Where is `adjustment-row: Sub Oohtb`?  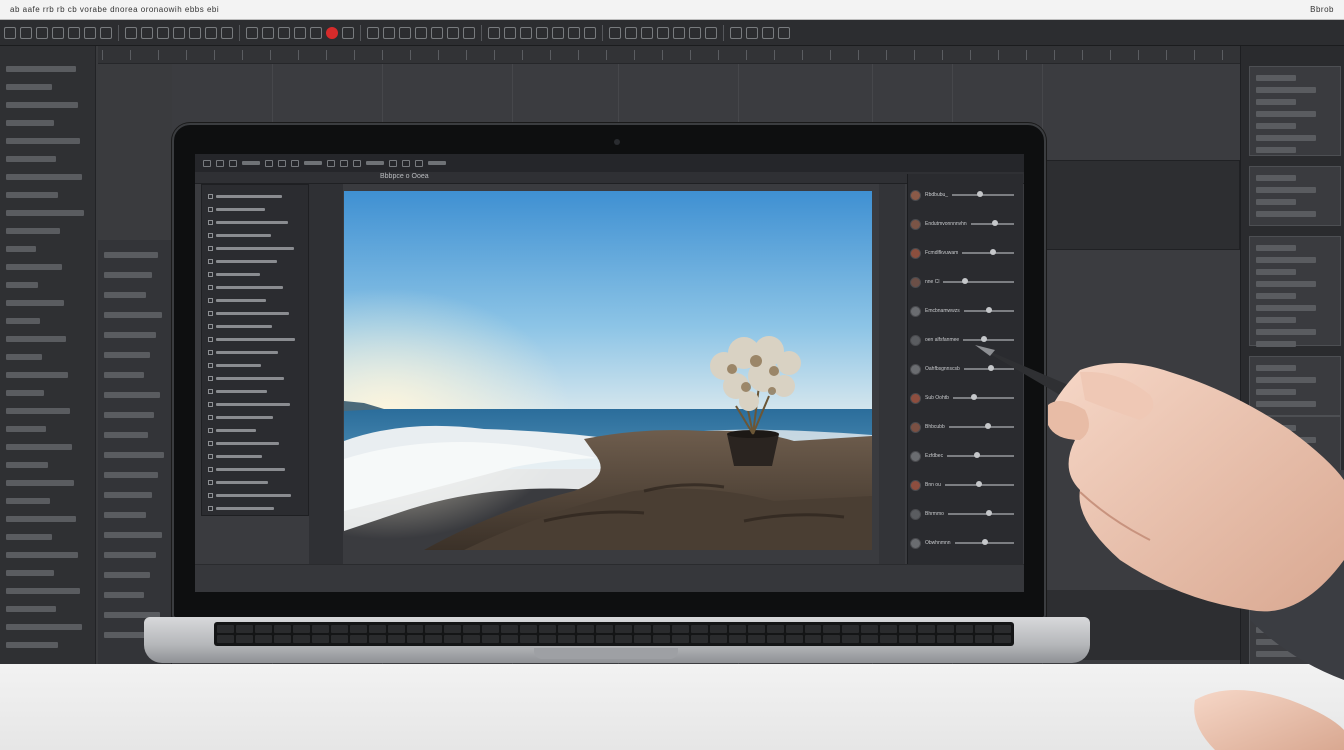
adjustment-row: Sub Oohtb is located at coordinates (965, 398).